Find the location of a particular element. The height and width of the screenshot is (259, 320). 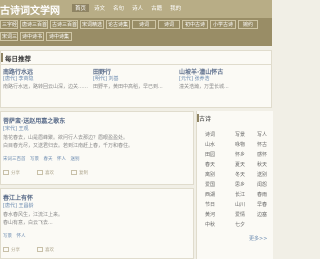

sidebar-word: 春雨 is located at coordinates (262, 194).